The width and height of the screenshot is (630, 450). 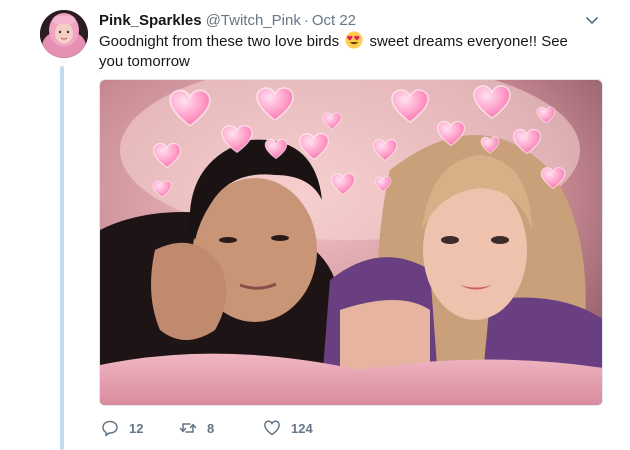 What do you see at coordinates (211, 428) in the screenshot?
I see `retweet-count: 8` at bounding box center [211, 428].